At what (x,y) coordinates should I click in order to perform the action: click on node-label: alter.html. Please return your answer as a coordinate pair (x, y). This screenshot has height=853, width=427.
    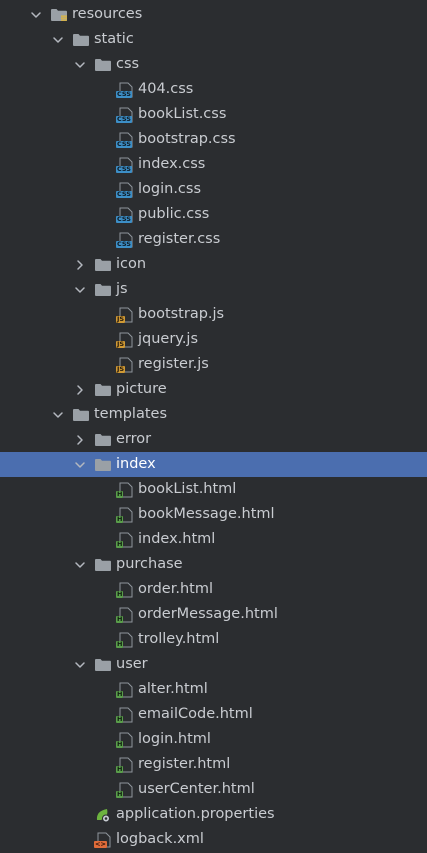
    Looking at the image, I should click on (173, 689).